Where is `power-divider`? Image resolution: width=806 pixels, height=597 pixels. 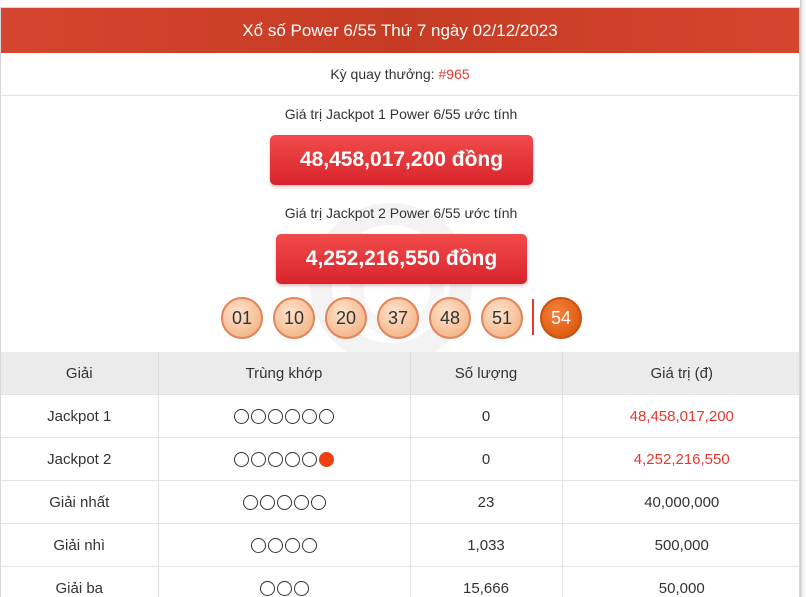
power-divider is located at coordinates (533, 317).